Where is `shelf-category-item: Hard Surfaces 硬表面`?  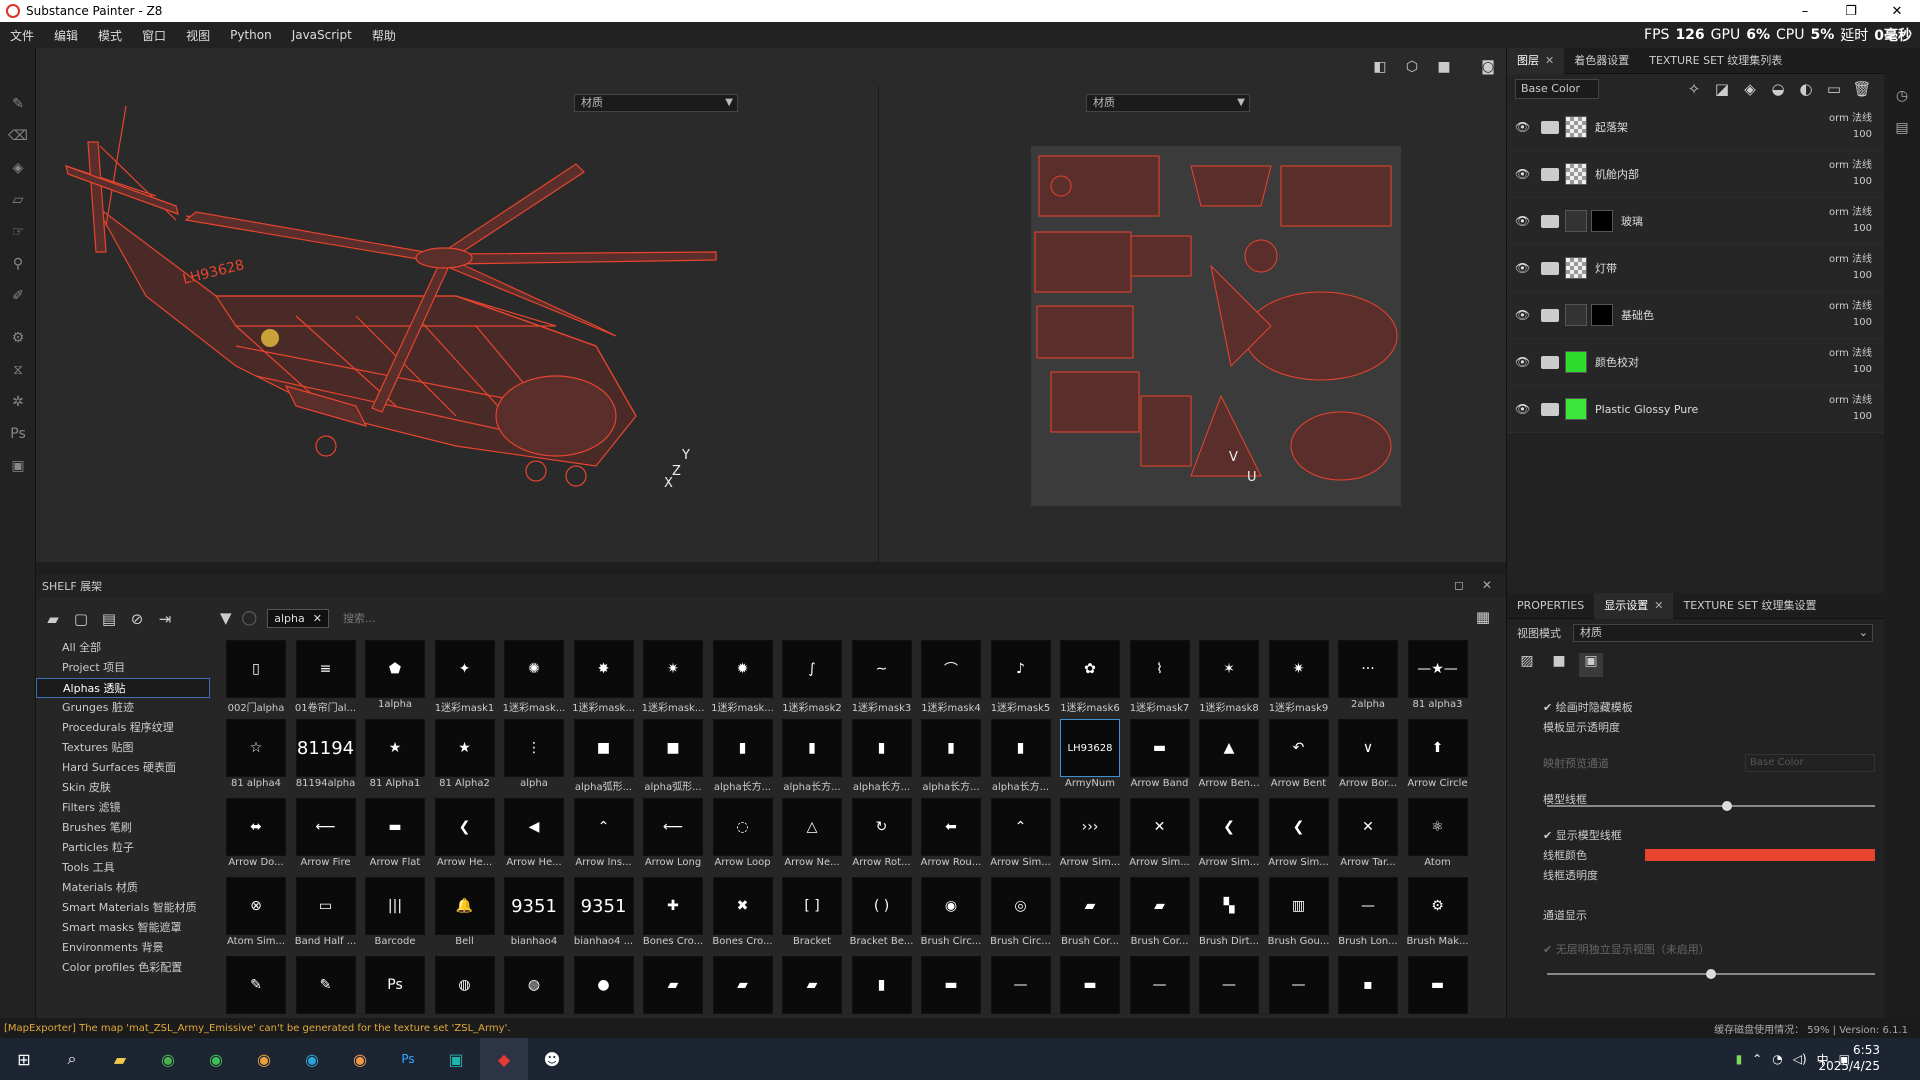
shelf-category-item: Hard Surfaces 硬表面 is located at coordinates (123, 768).